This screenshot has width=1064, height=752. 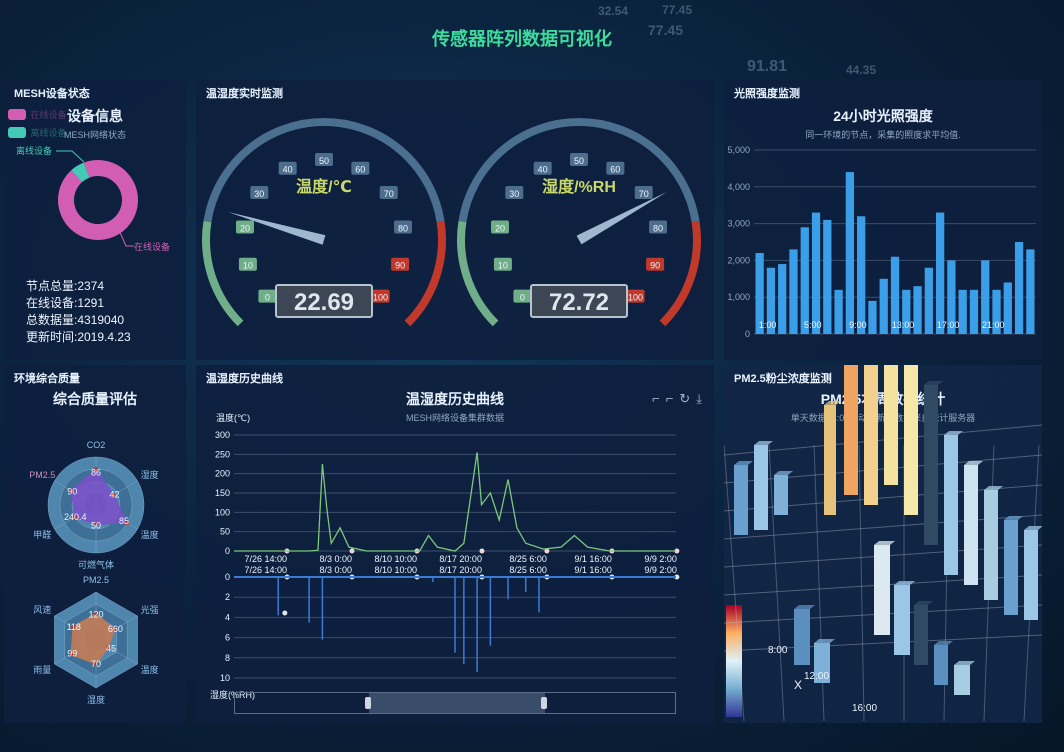 What do you see at coordinates (34, 150) in the screenshot?
I see `label-offline: 离线设备` at bounding box center [34, 150].